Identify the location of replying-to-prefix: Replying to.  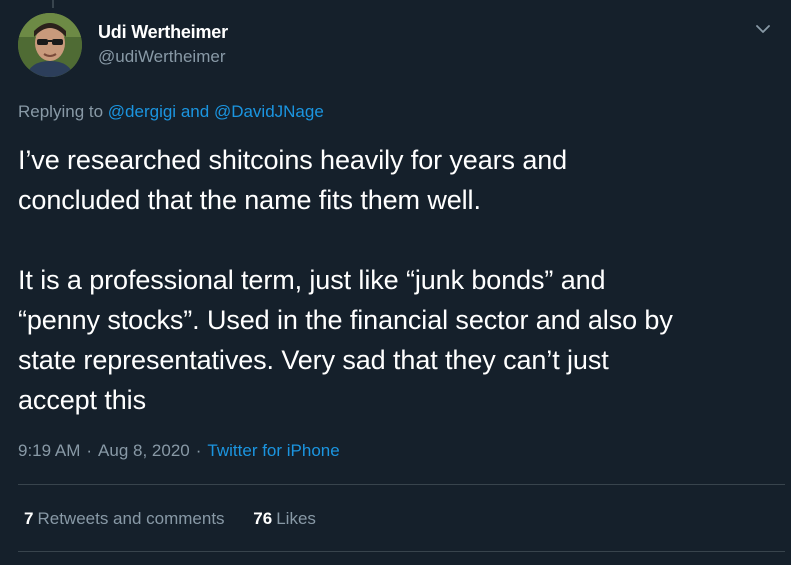
(61, 111).